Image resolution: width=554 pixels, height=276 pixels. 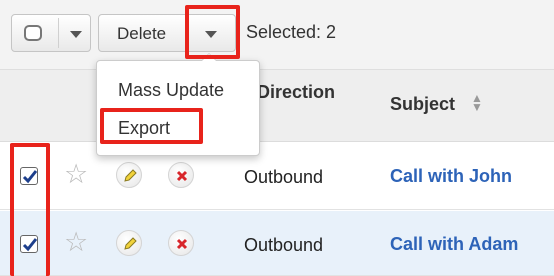 I want to click on chevron-down-icon, so click(x=76, y=34).